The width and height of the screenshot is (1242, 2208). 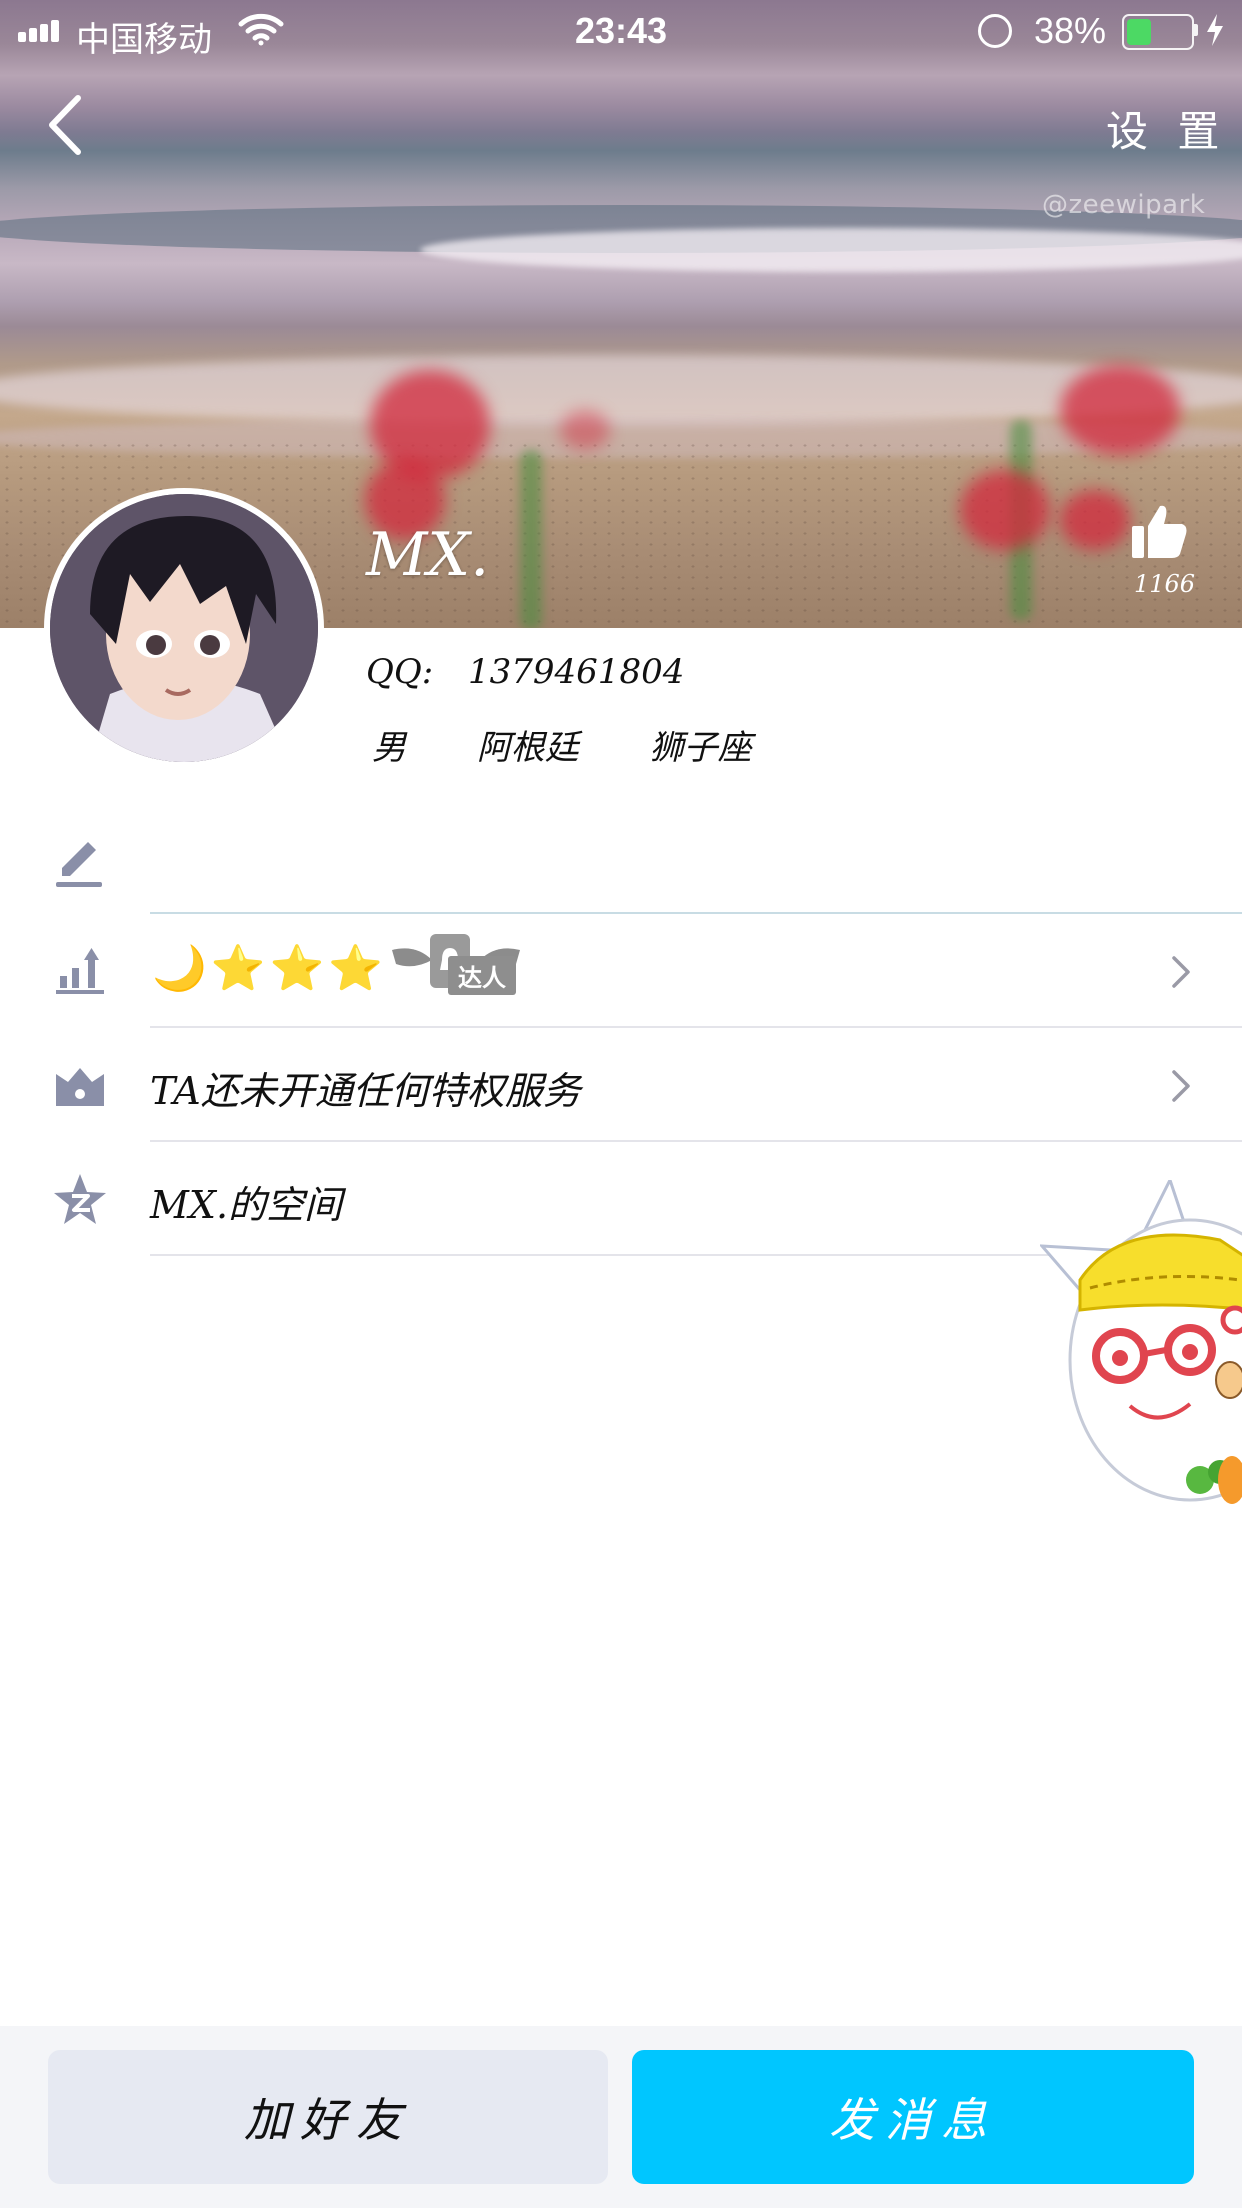 I want to click on chevron-left-icon, so click(x=67, y=125).